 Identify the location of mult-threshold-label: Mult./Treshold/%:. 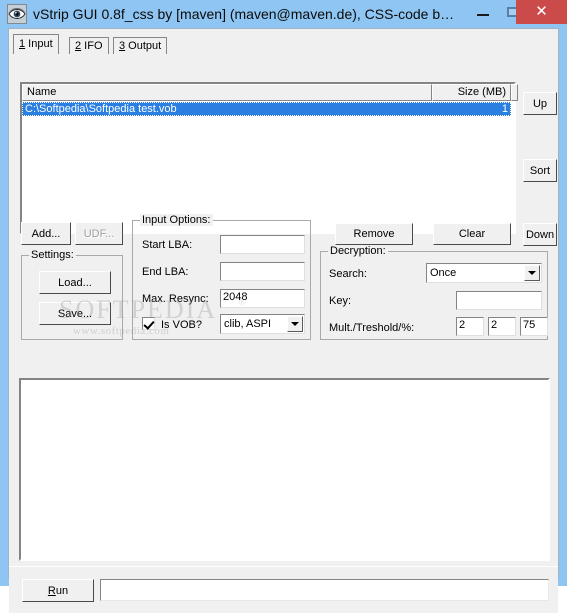
(372, 328).